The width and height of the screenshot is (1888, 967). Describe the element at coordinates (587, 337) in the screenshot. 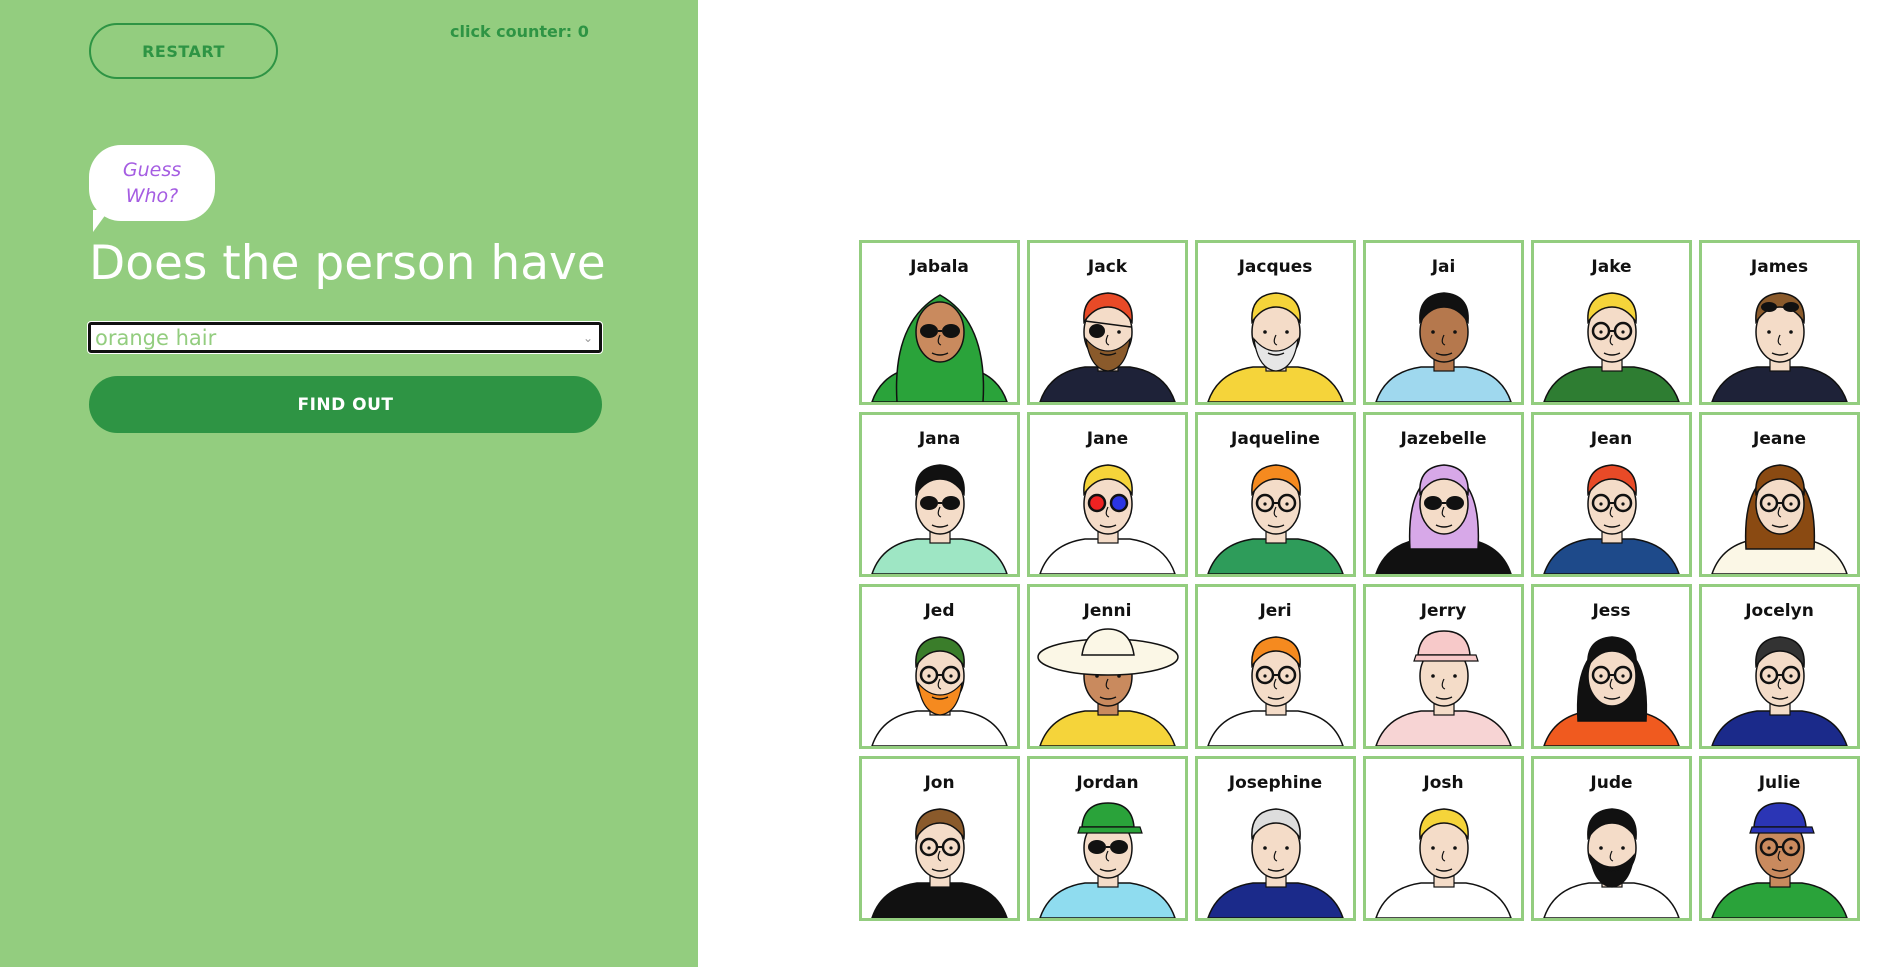

I see `chevron-down-icon: ⌄` at that location.